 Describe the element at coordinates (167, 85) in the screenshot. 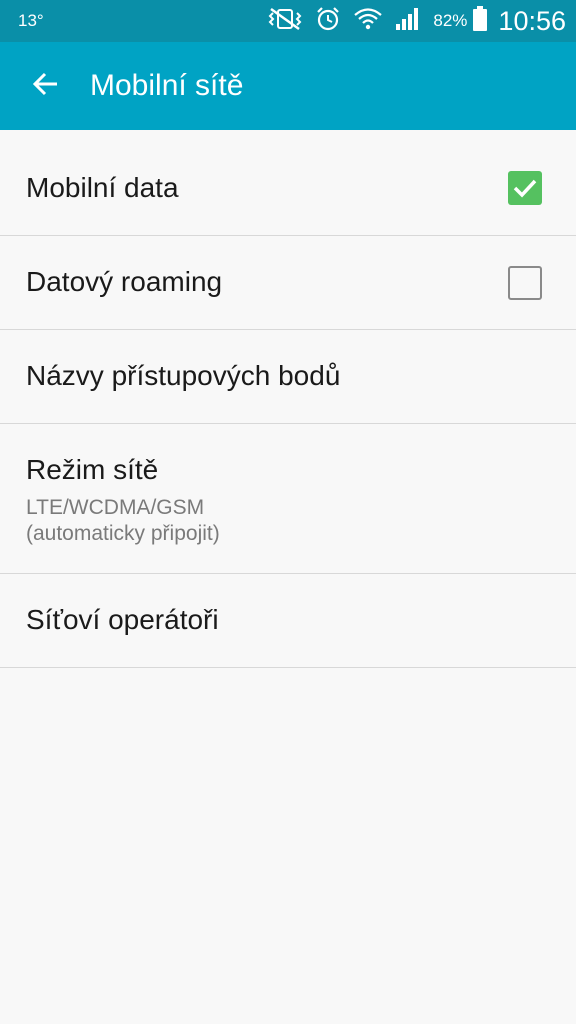

I see `page-title: Mobilní sítě` at that location.